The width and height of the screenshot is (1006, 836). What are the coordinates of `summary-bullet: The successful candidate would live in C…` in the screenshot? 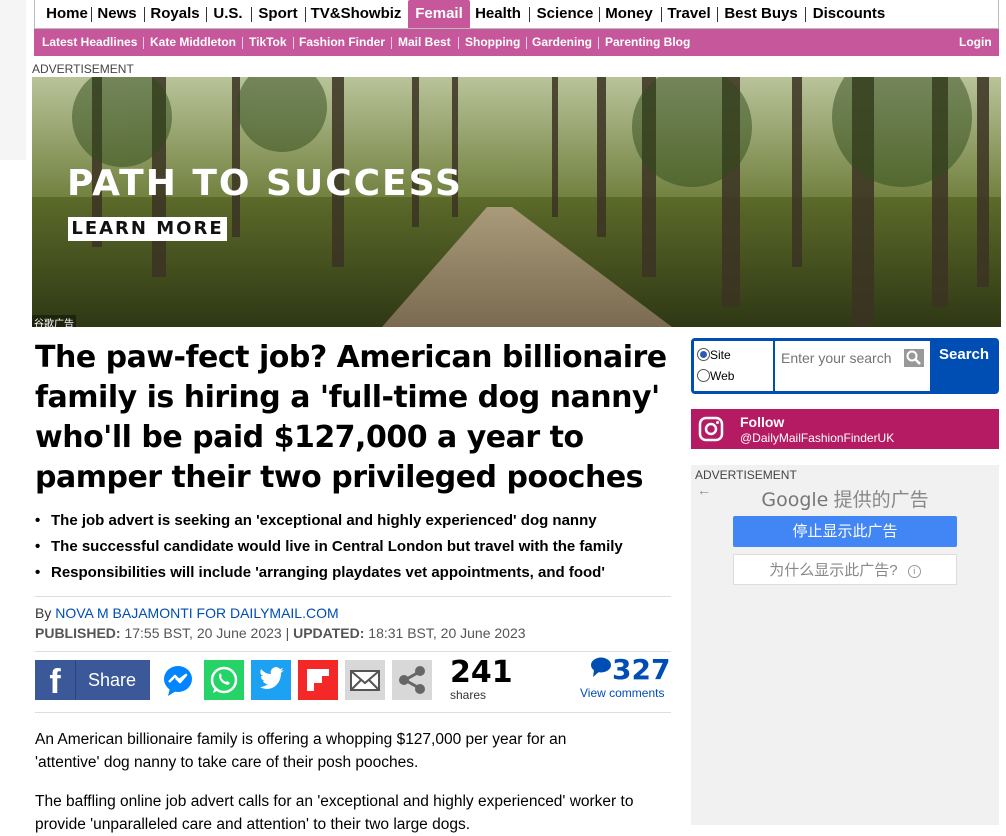 It's located at (355, 547).